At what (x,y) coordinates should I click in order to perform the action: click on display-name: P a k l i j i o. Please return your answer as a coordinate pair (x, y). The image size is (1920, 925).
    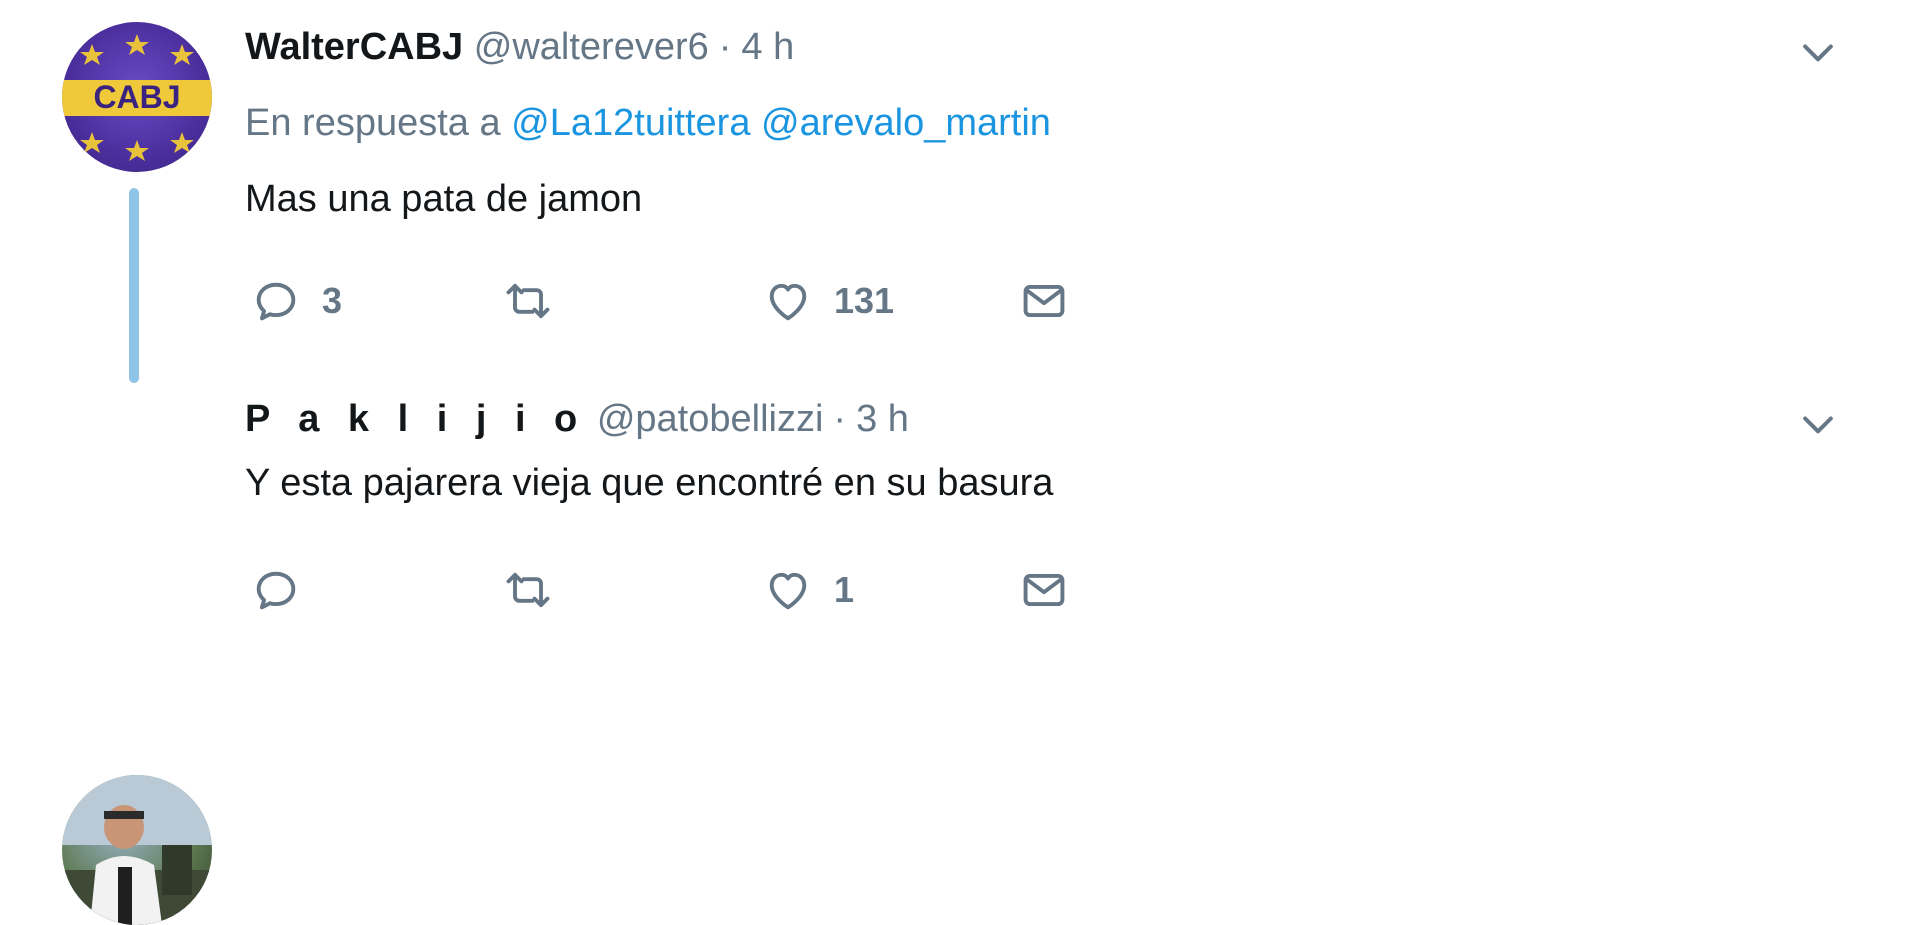
    Looking at the image, I should click on (415, 419).